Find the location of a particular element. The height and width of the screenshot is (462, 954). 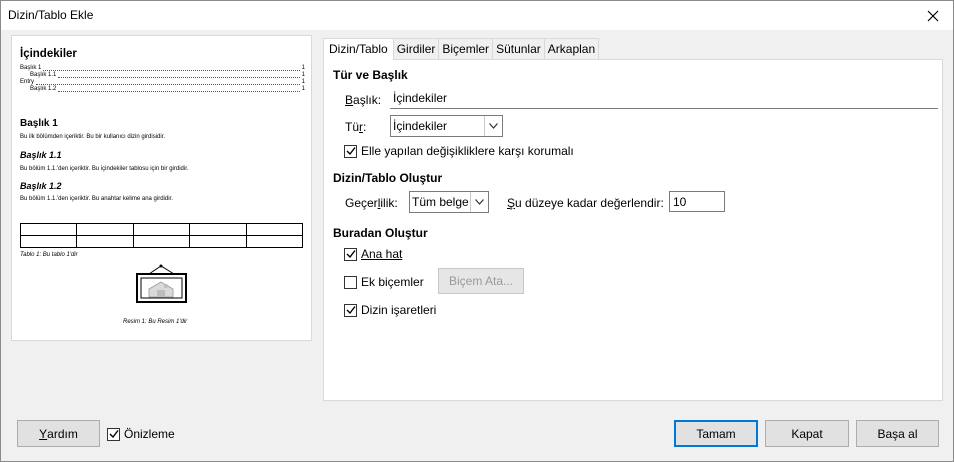

tab-entries: Girdiler is located at coordinates (416, 48).